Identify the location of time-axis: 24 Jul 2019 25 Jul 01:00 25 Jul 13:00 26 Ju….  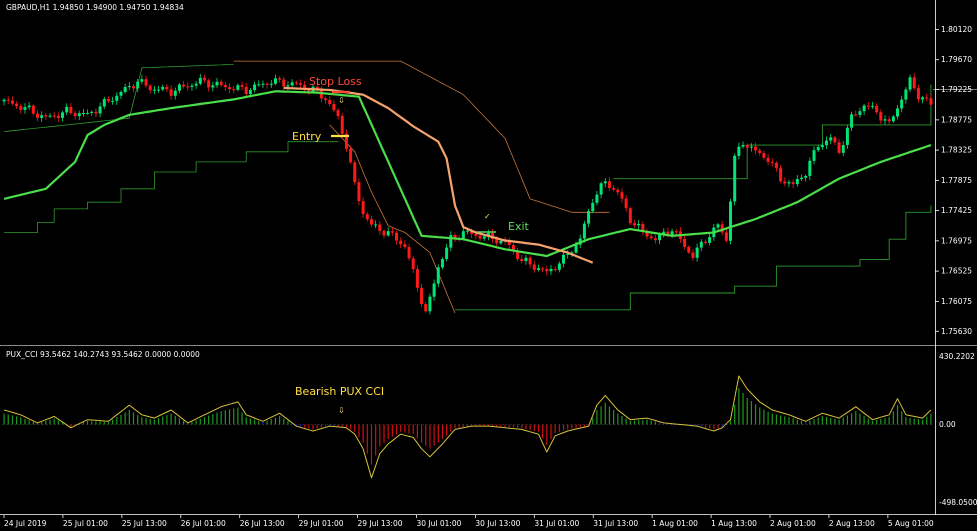
(468, 521).